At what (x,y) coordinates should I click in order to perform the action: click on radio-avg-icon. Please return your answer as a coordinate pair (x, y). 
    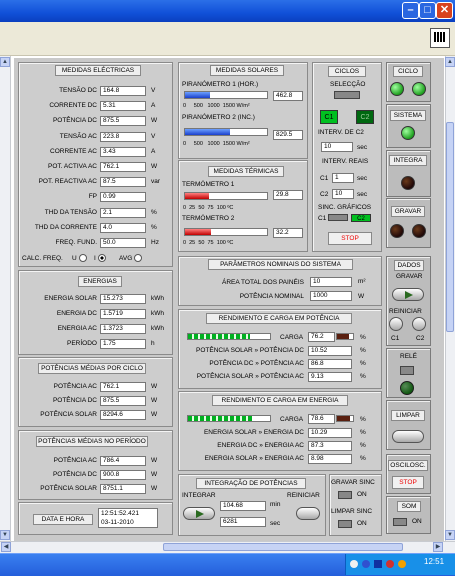
    Looking at the image, I should click on (138, 258).